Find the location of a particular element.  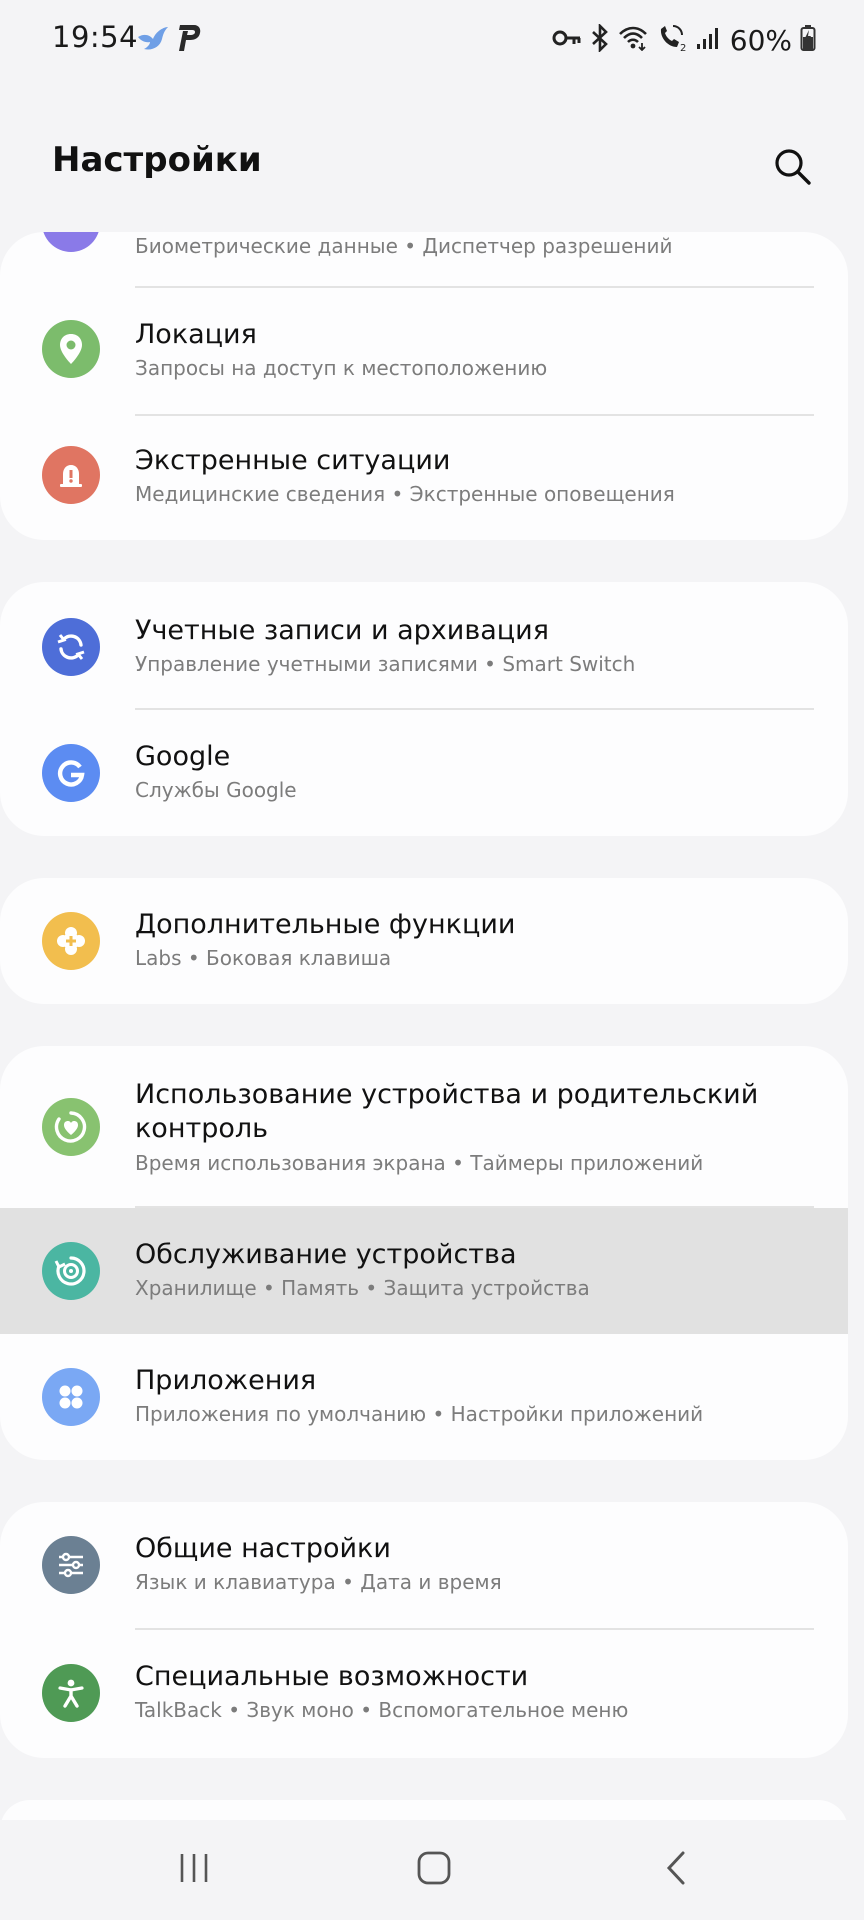

vpn-key-icon is located at coordinates (567, 40).